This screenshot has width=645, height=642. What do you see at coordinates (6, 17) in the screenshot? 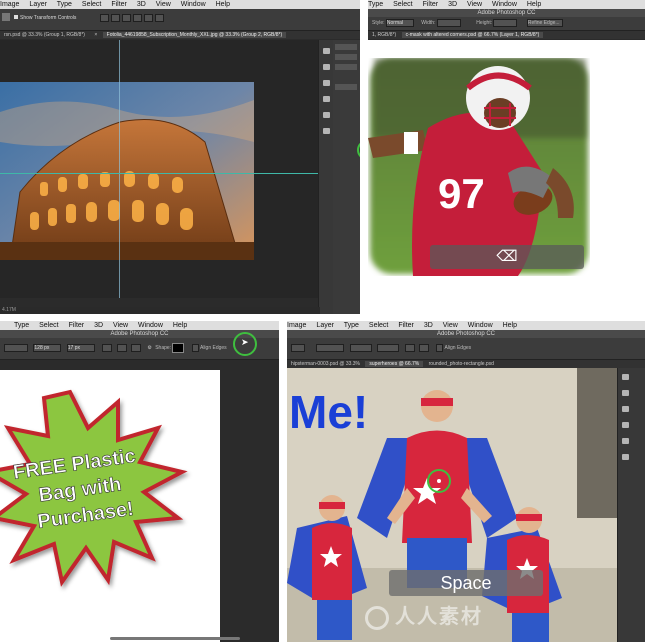
I see `move-tool-icon` at bounding box center [6, 17].